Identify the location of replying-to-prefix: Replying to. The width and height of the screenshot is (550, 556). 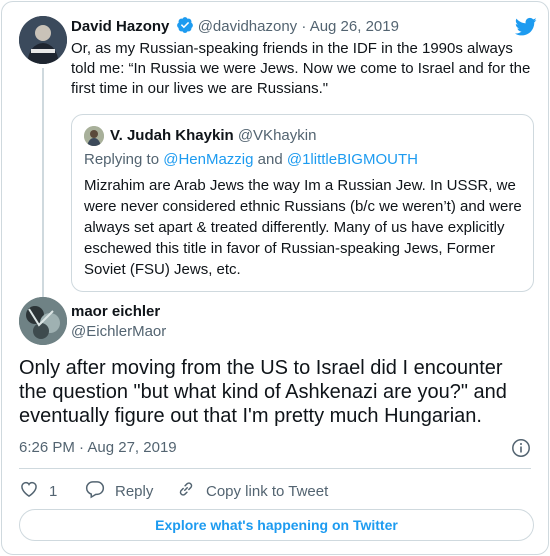
(122, 159).